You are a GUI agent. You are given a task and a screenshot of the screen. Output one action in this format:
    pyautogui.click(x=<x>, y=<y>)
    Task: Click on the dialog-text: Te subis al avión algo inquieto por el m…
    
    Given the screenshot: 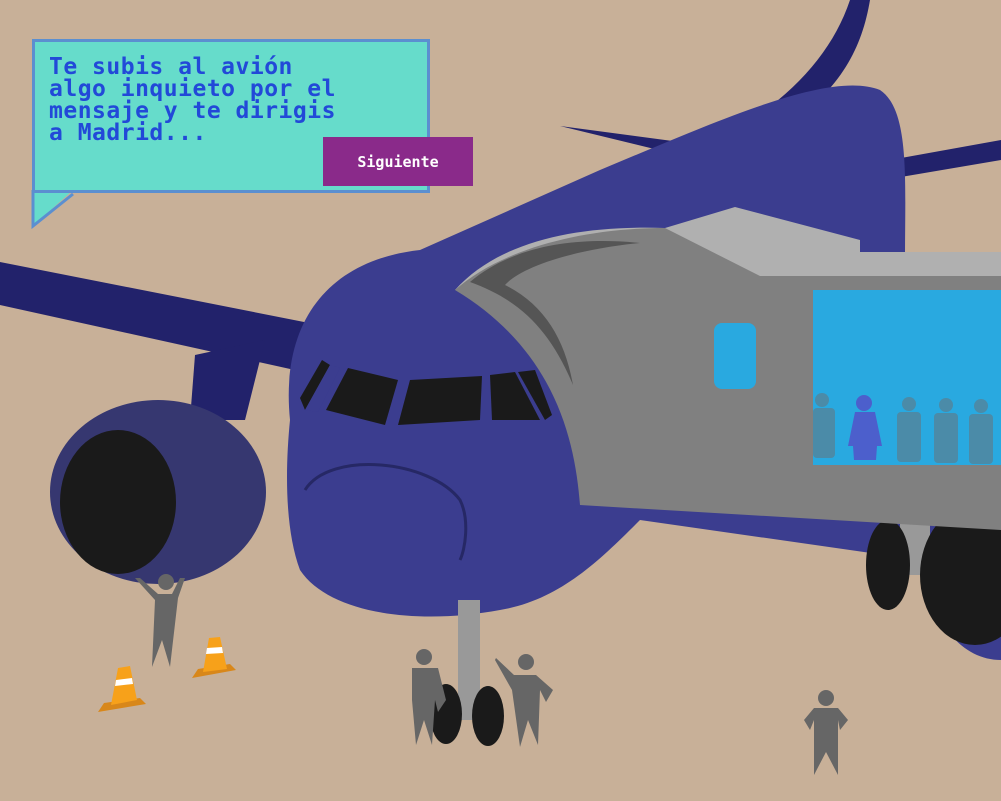 What is the action you would take?
    pyautogui.click(x=192, y=100)
    